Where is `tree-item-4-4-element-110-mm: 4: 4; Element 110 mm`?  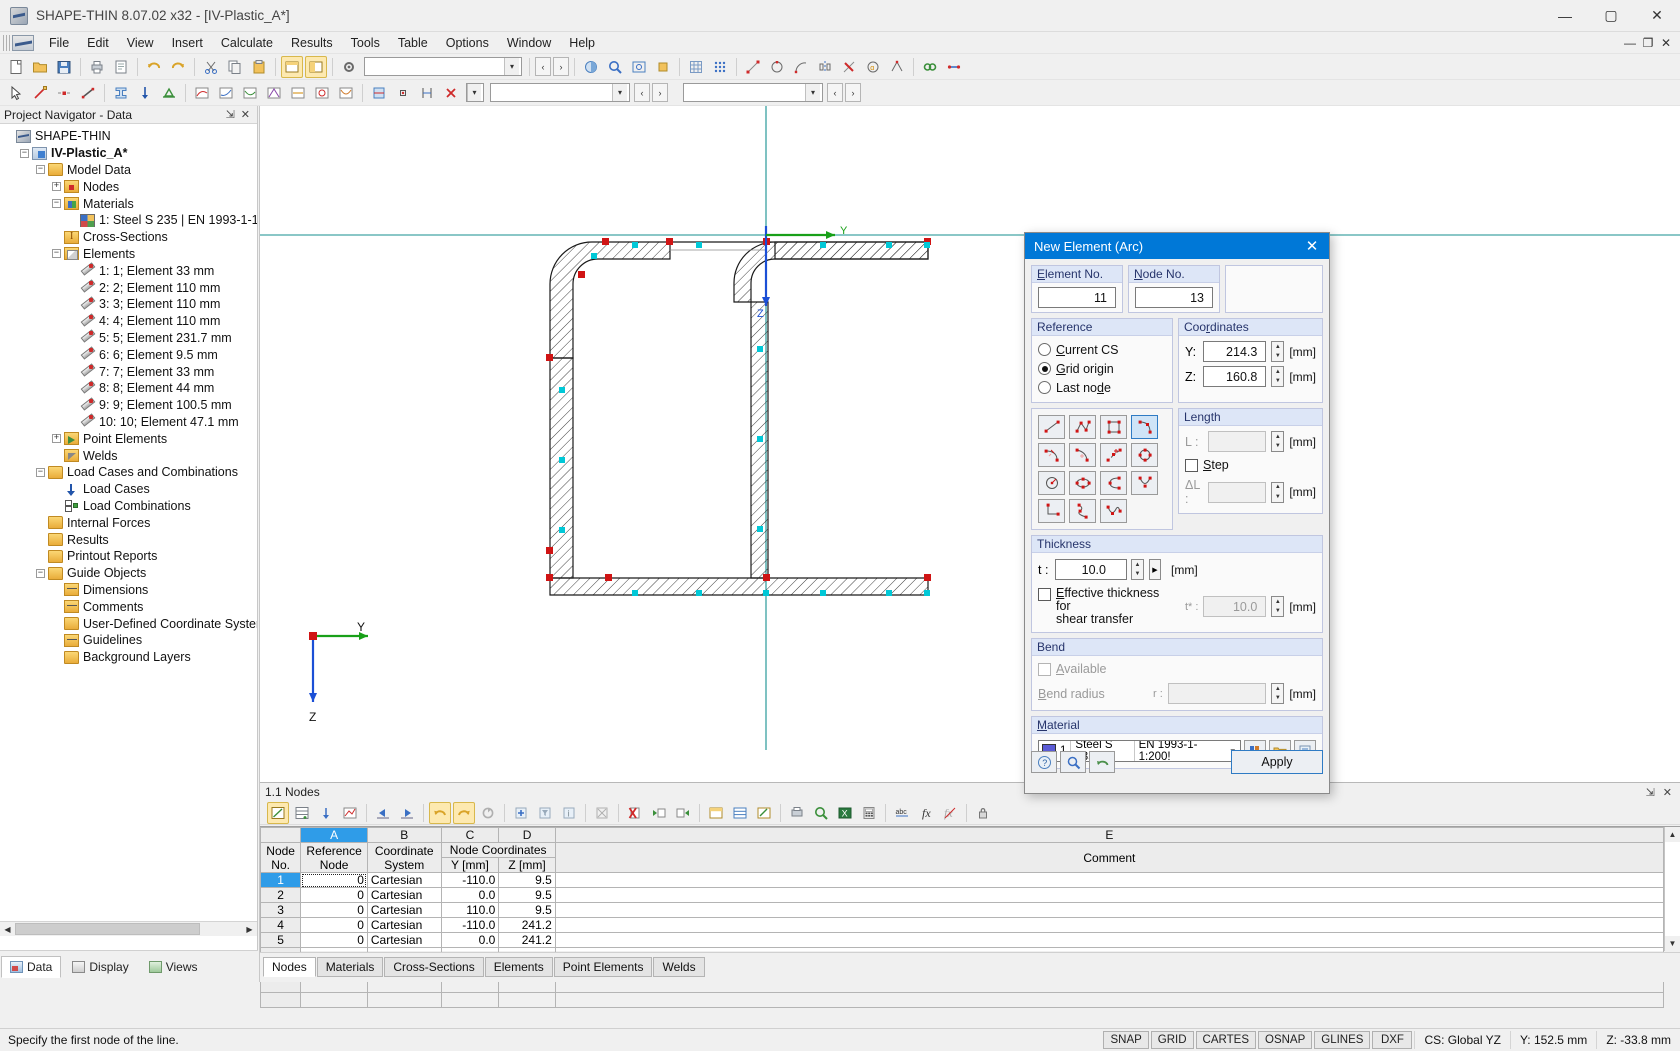 tree-item-4-4-element-110-mm: 4: 4; Element 110 mm is located at coordinates (130, 321).